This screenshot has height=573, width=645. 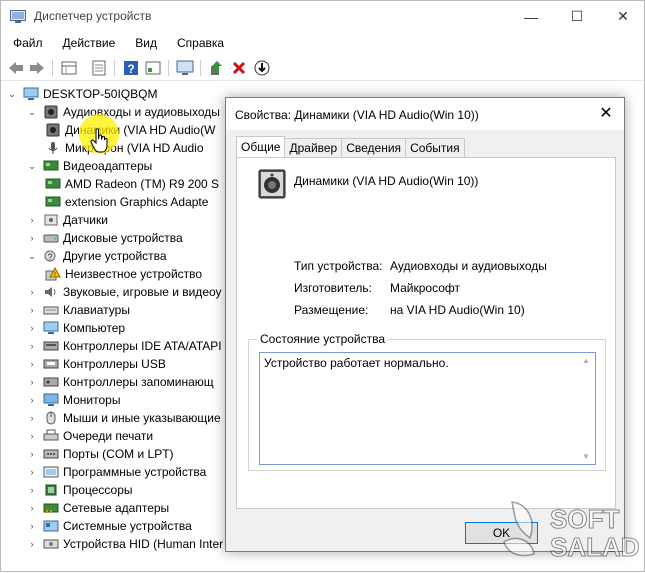 I want to click on tree-item-label: Процессоры, so click(x=98, y=490).